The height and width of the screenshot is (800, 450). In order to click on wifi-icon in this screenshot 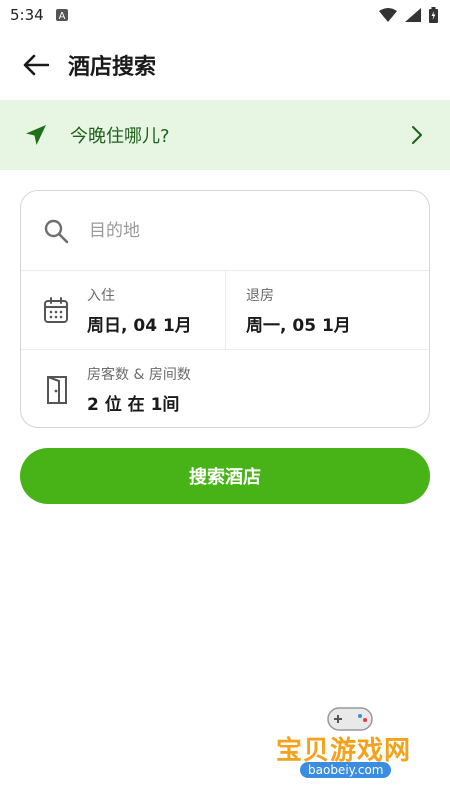, I will do `click(388, 15)`.